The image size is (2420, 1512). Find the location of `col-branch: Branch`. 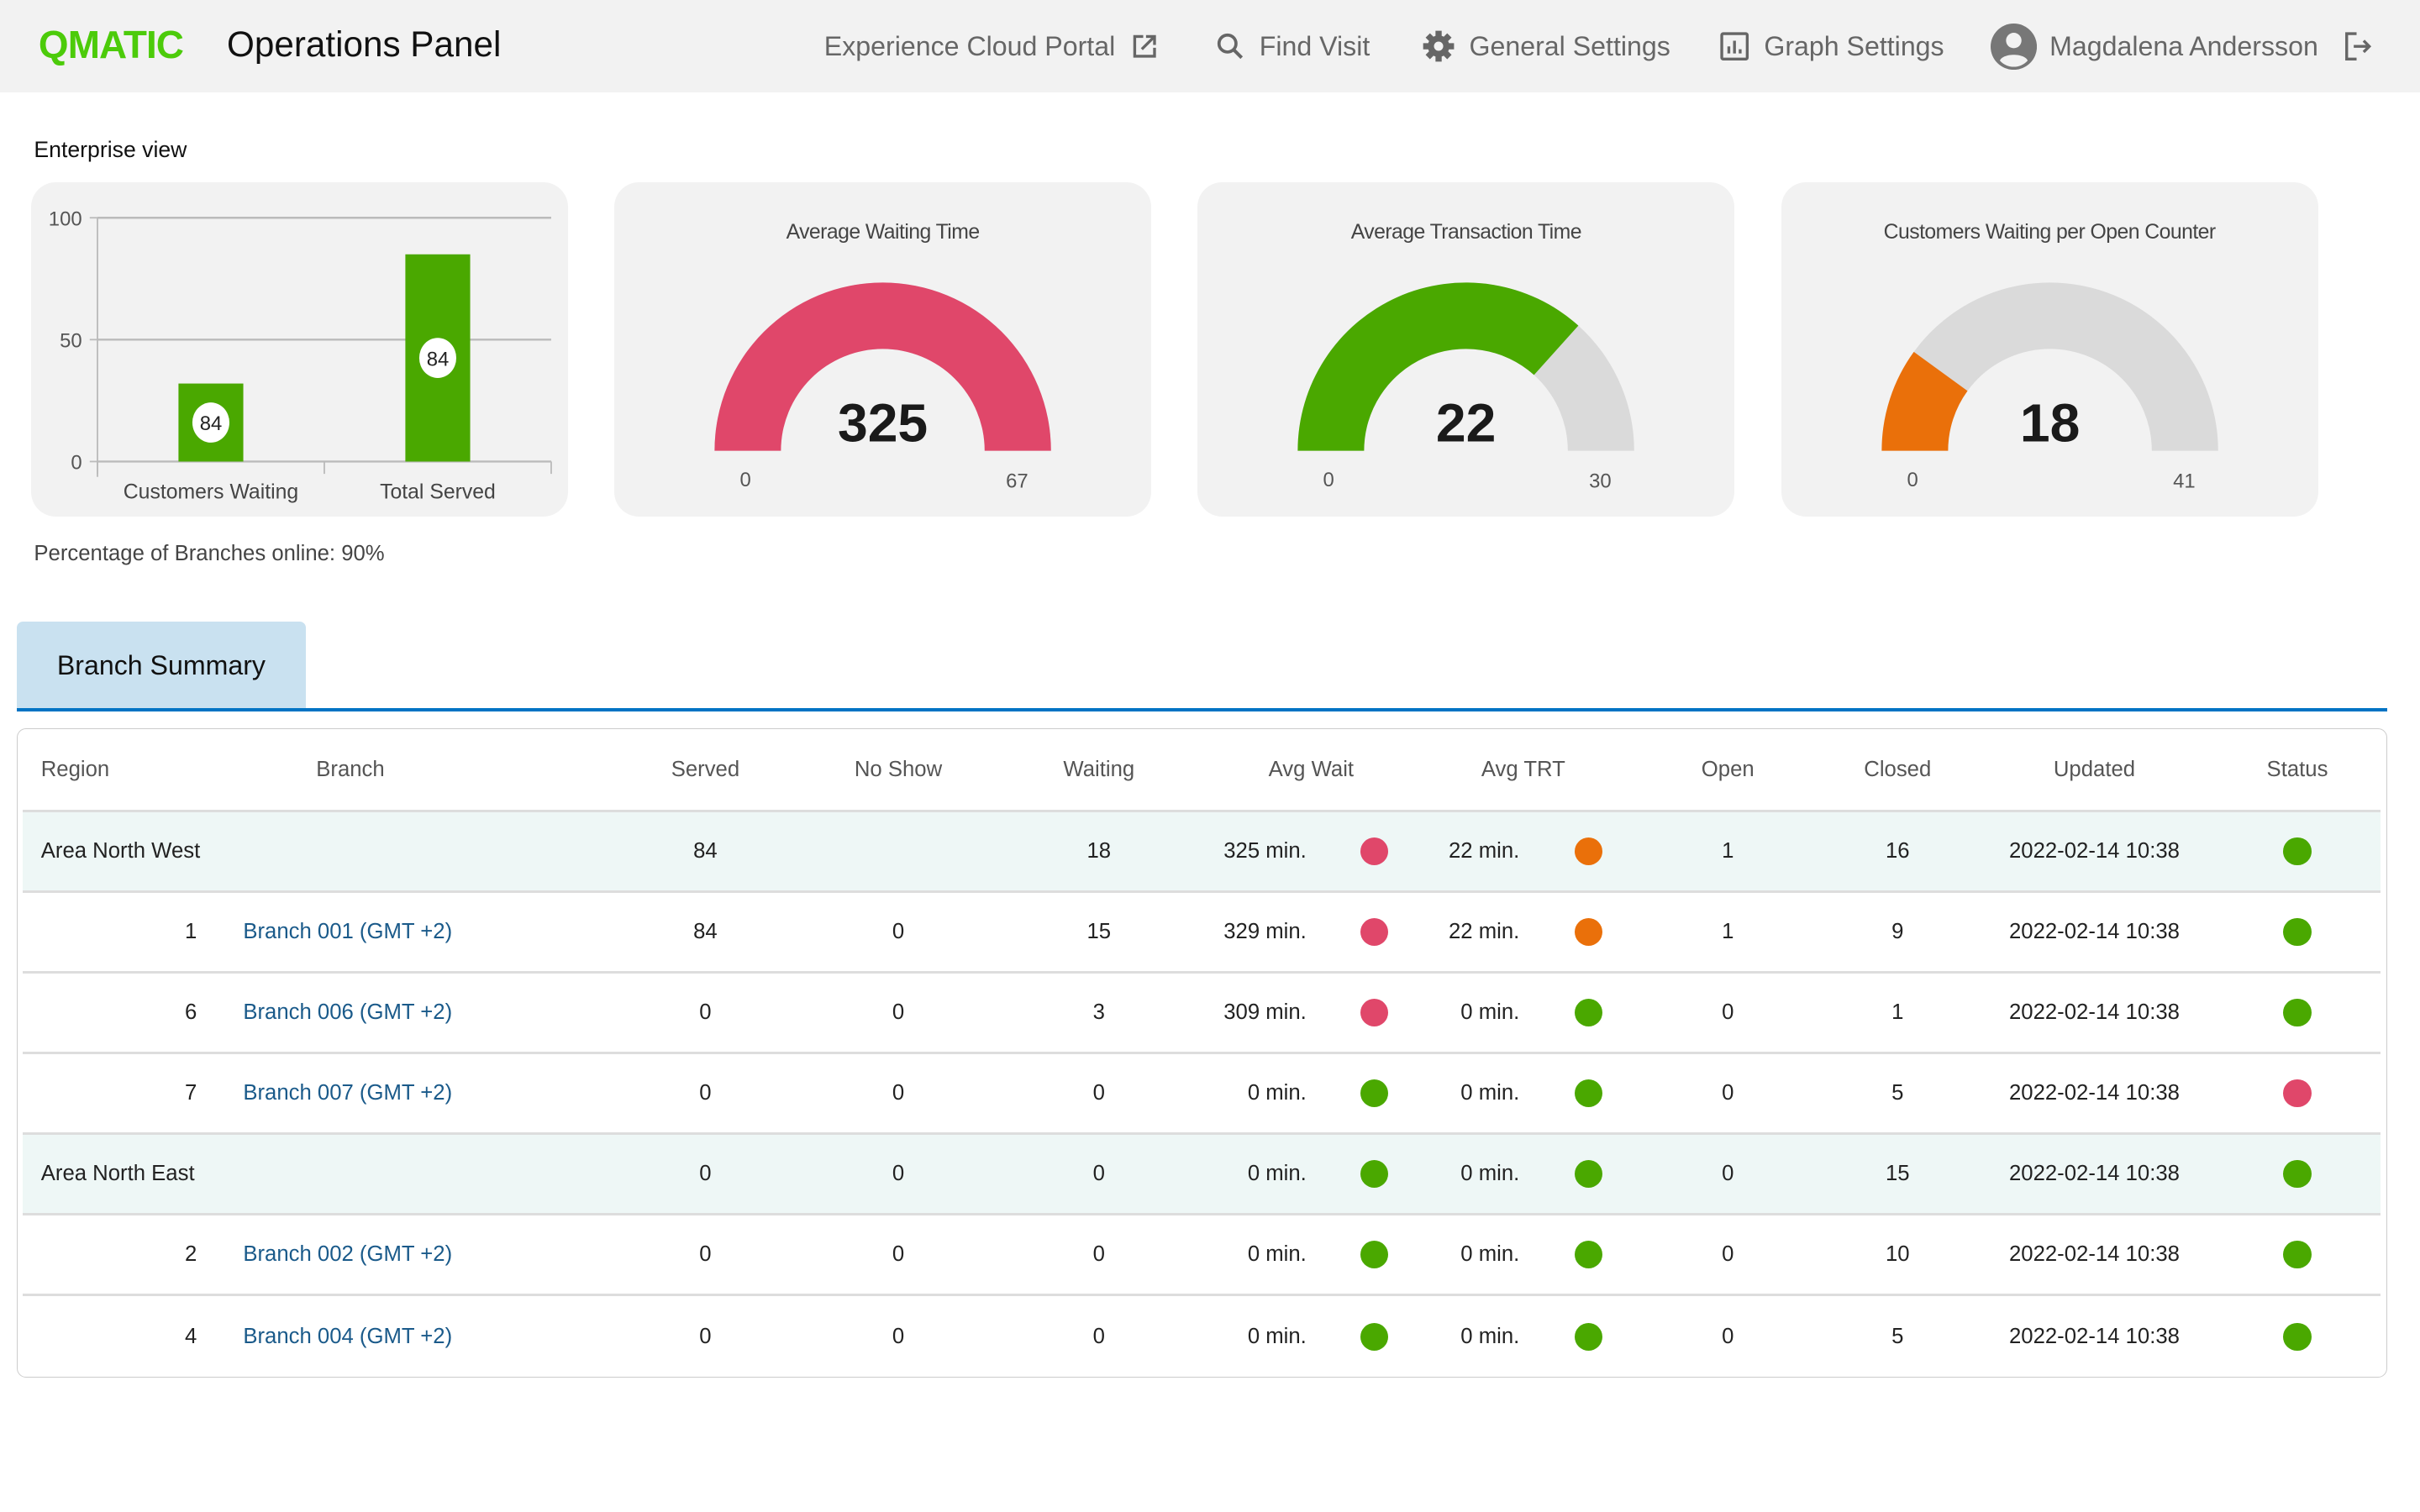

col-branch: Branch is located at coordinates (350, 769).